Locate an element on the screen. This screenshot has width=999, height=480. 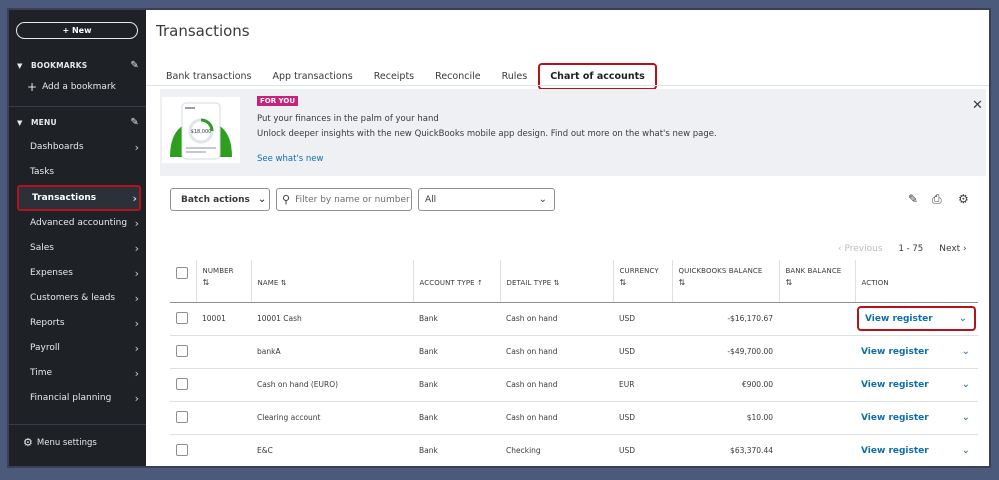
filter-search-input: ⚲ Filter by name or number is located at coordinates (344, 199).